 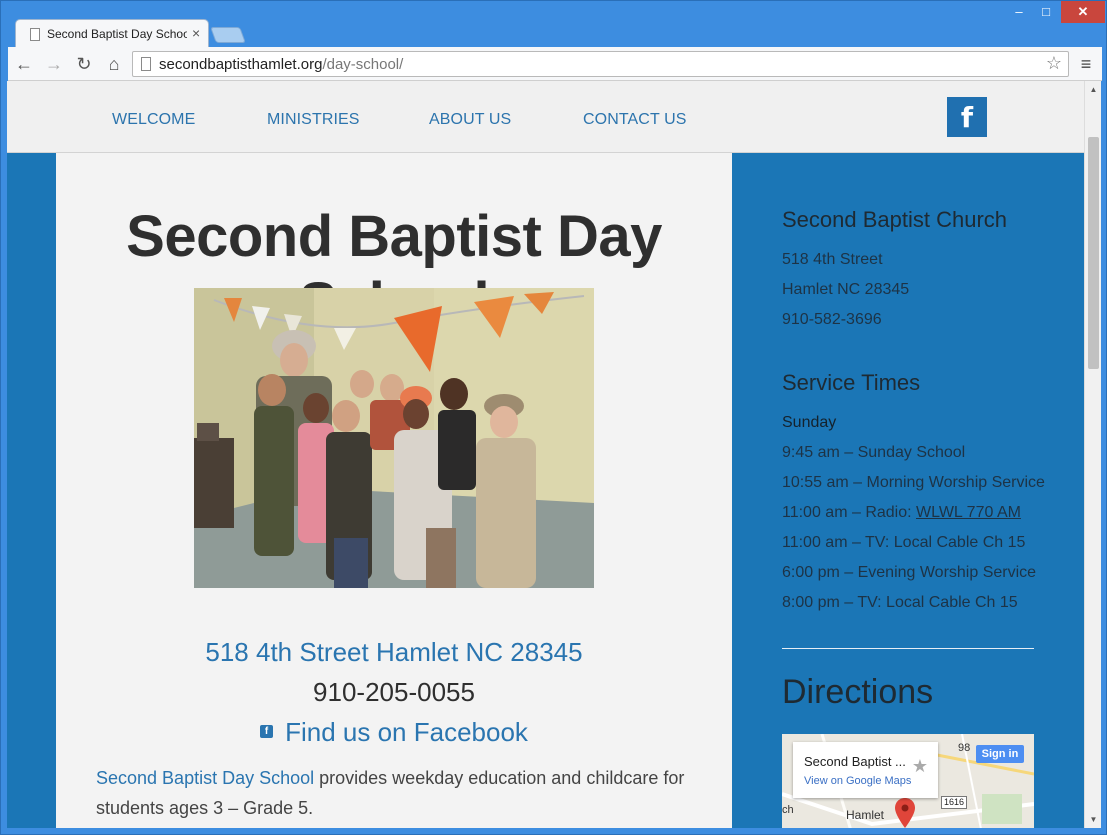 What do you see at coordinates (394, 692) in the screenshot?
I see `school-phone: 910-205-0055` at bounding box center [394, 692].